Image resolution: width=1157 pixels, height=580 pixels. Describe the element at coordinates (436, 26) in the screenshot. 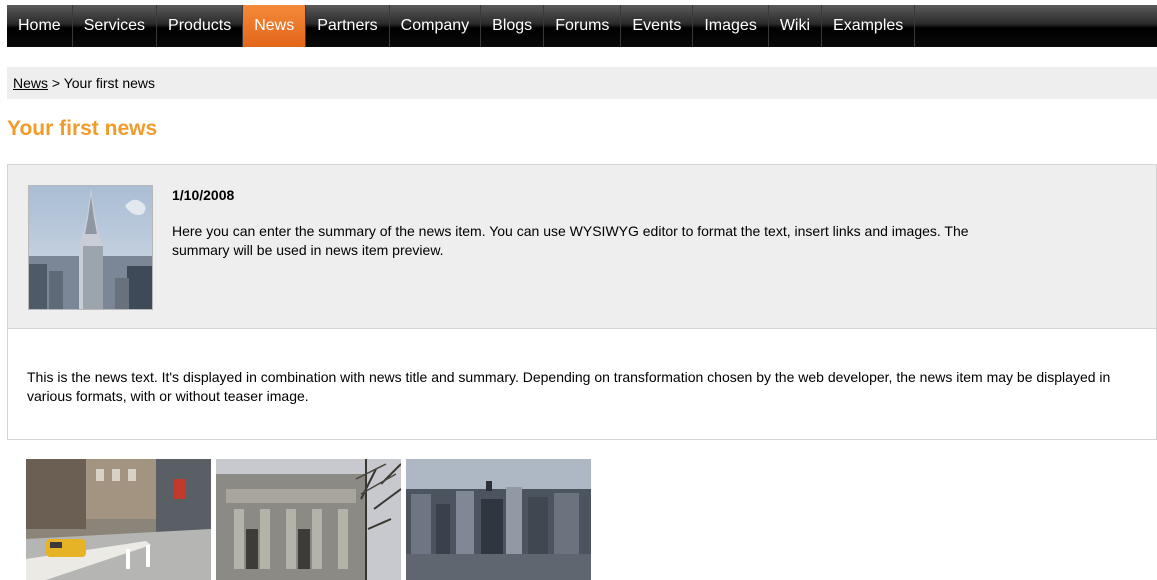

I see `nav-item-company: Company` at that location.